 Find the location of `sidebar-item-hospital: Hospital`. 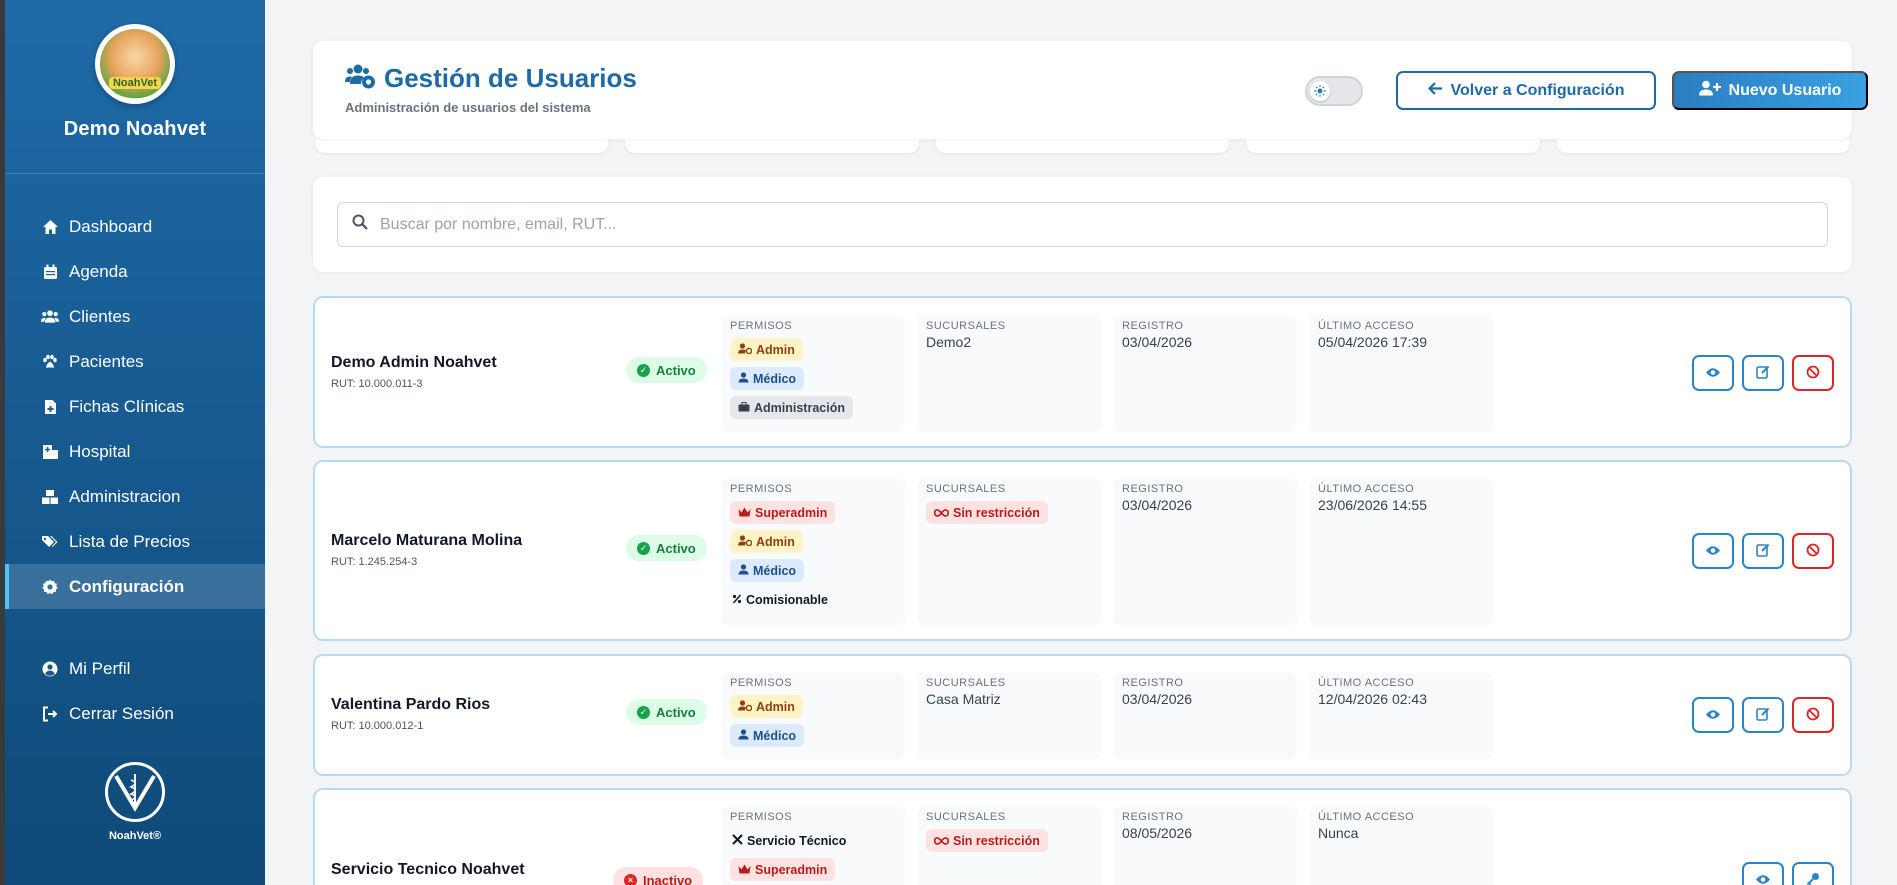

sidebar-item-hospital: Hospital is located at coordinates (135, 451).